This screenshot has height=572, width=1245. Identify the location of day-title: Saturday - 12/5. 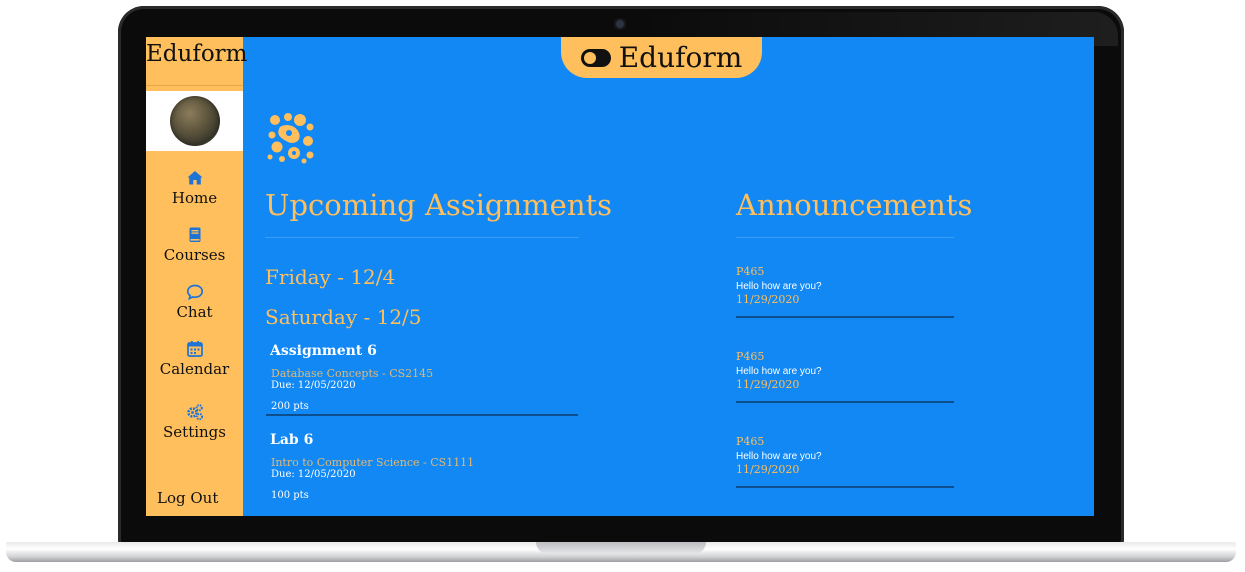
(343, 317).